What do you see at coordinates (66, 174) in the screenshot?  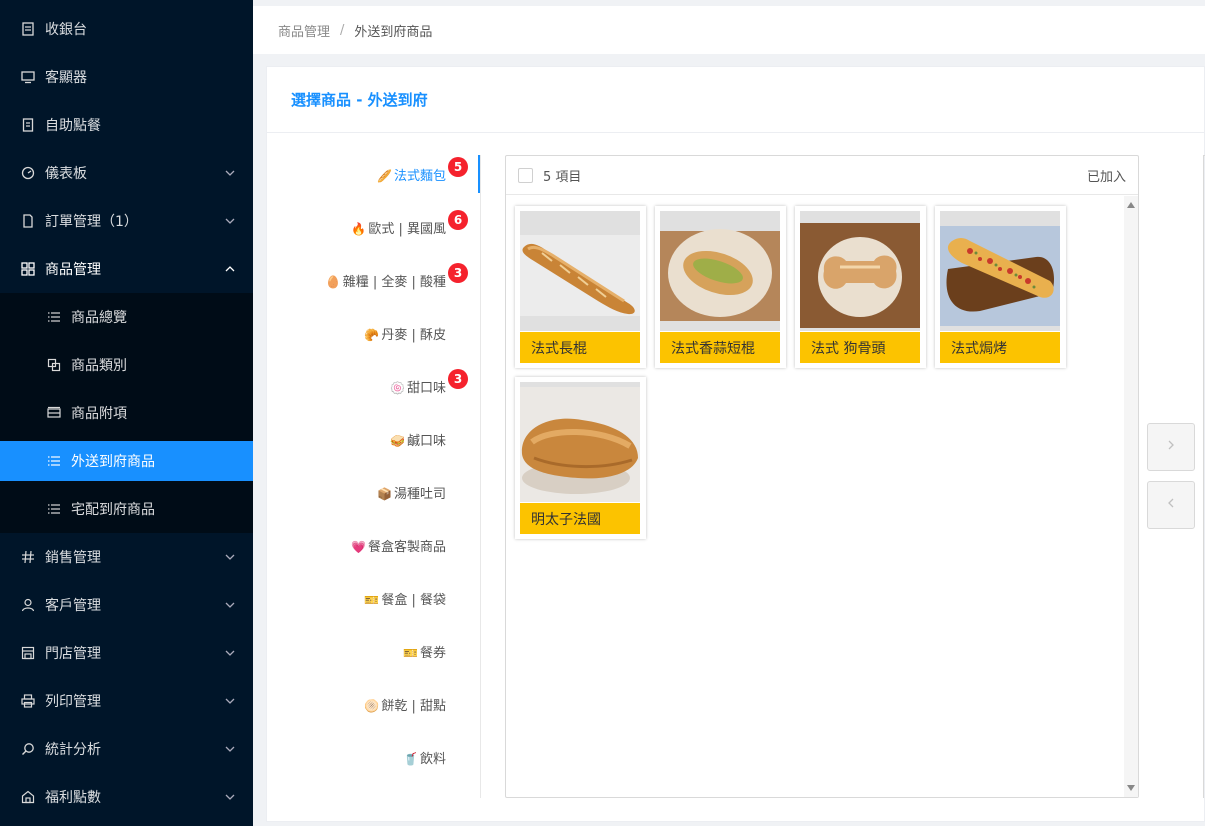 I see `sidebar-item-label: 儀表板` at bounding box center [66, 174].